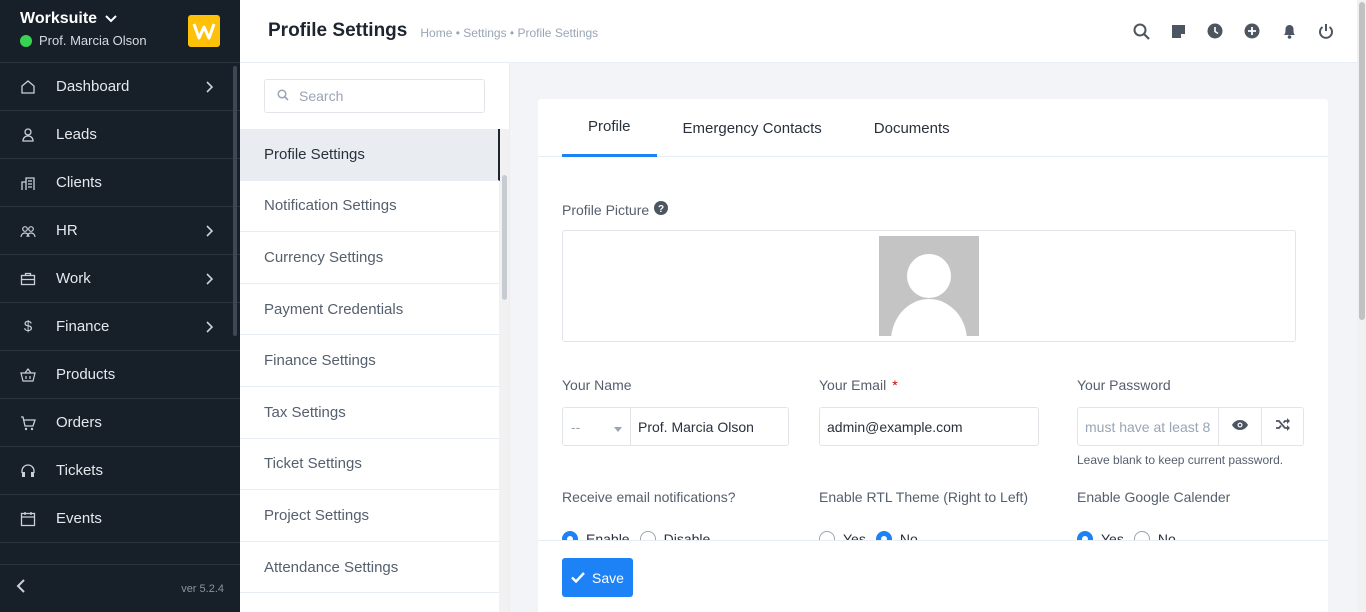 The image size is (1366, 612). I want to click on settings-item-notification: Notification Settings, so click(370, 207).